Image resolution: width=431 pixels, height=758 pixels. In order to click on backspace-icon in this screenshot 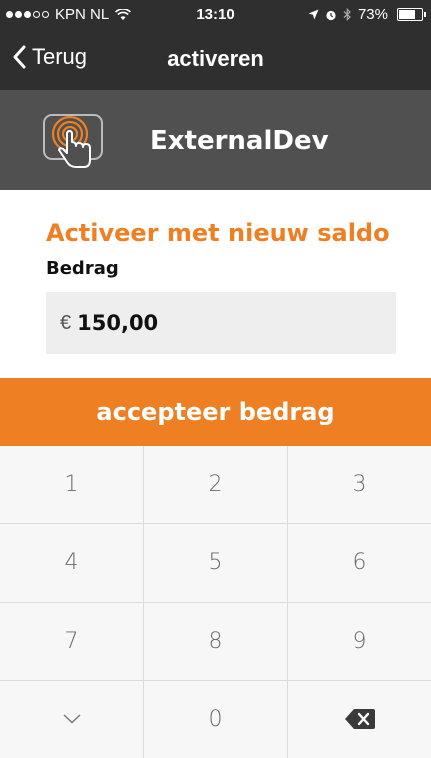, I will do `click(359, 719)`.